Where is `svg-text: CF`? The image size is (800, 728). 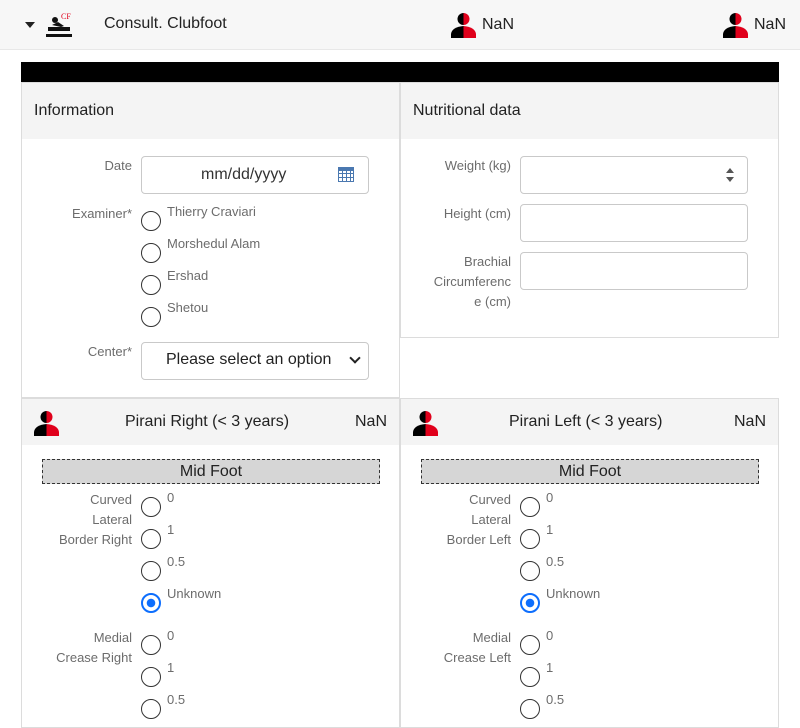 svg-text: CF is located at coordinates (66, 16).